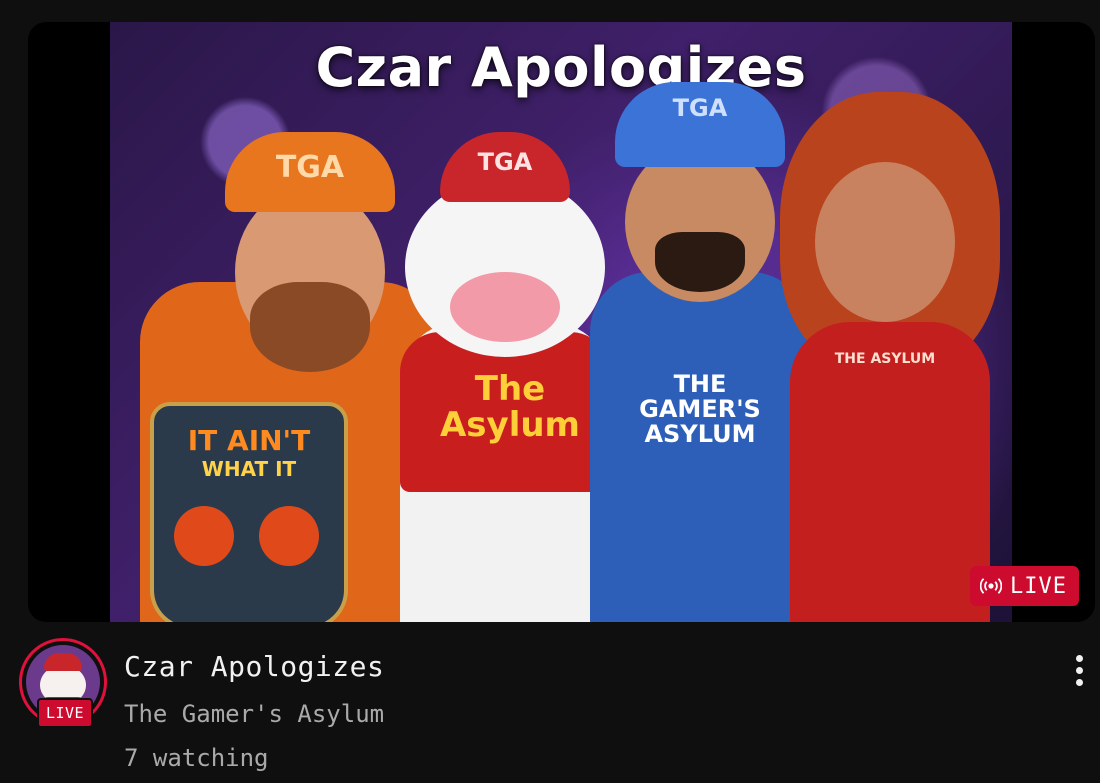  Describe the element at coordinates (885, 359) in the screenshot. I see `shirt-text-small: THE ASYLUM` at that location.